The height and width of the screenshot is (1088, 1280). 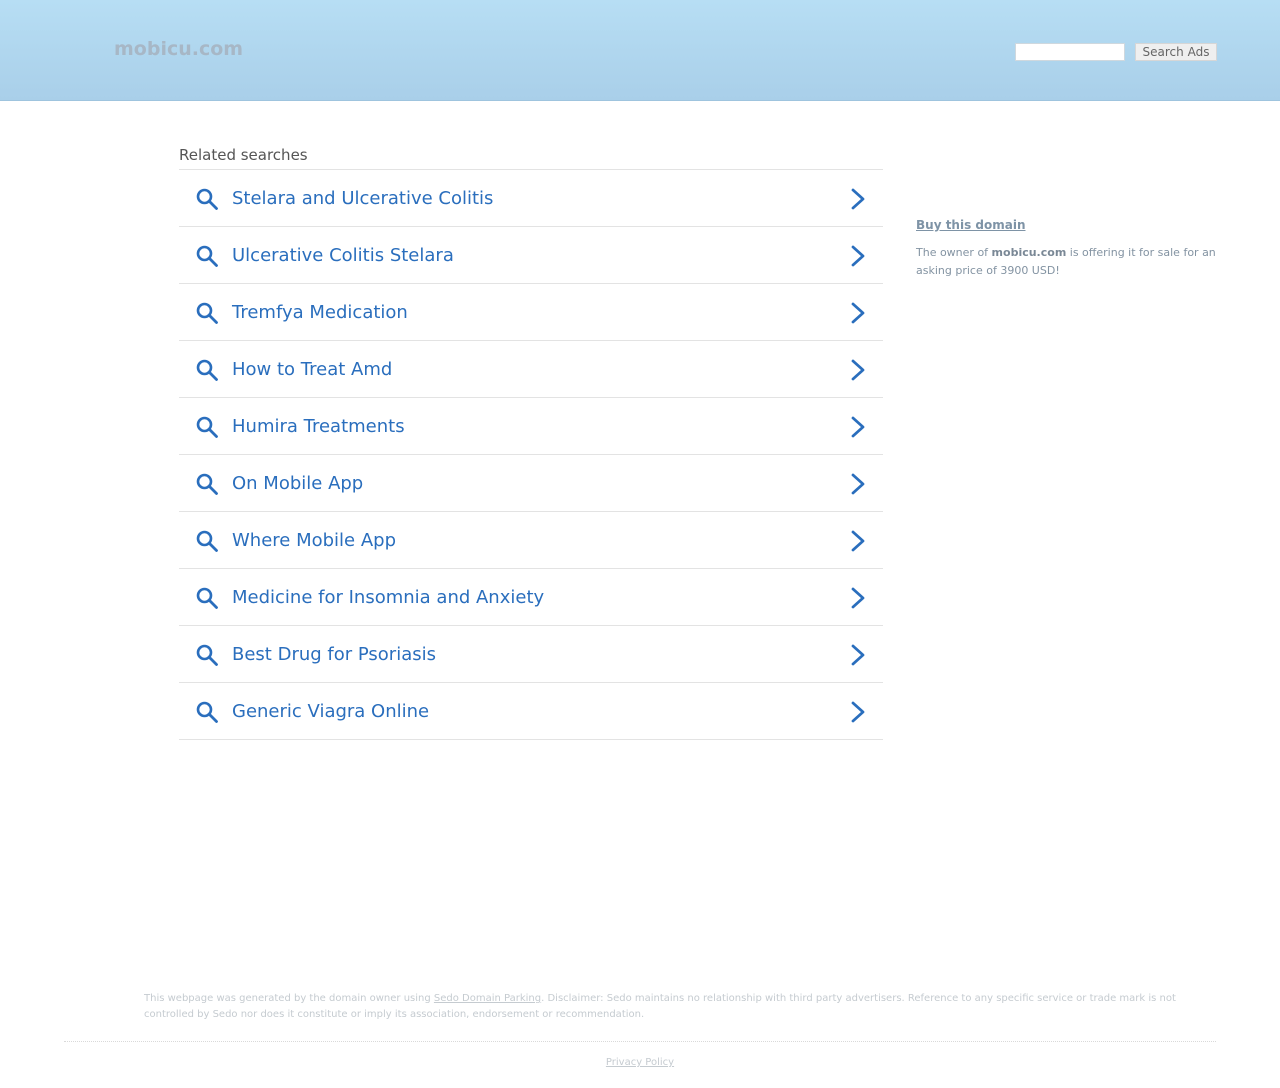 I want to click on related-search-label: Humira Treatments, so click(x=318, y=427).